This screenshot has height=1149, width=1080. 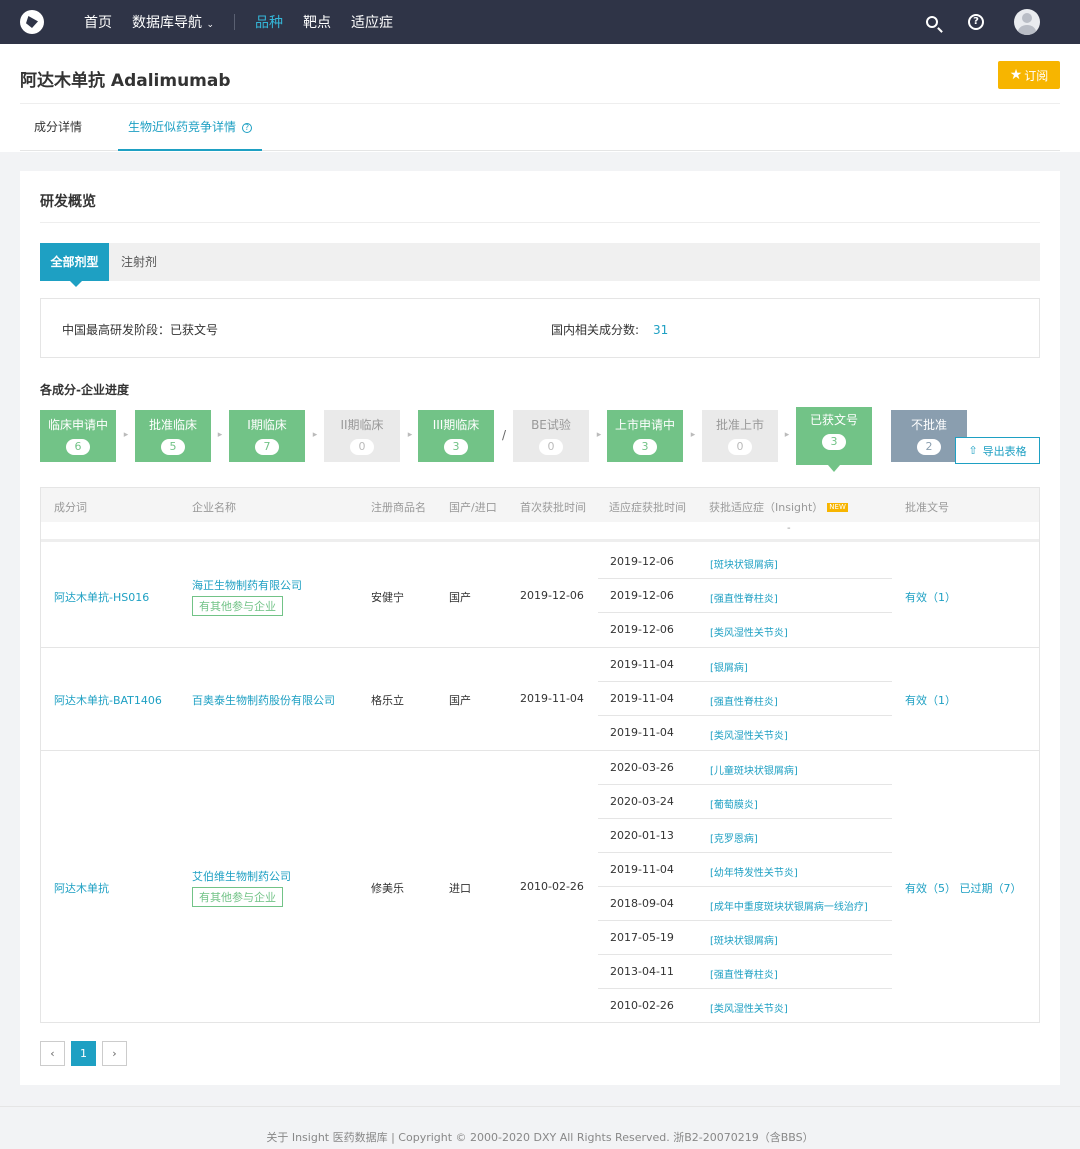 What do you see at coordinates (78, 436) in the screenshot?
I see `stage-clinical-application: 临床申请中 6` at bounding box center [78, 436].